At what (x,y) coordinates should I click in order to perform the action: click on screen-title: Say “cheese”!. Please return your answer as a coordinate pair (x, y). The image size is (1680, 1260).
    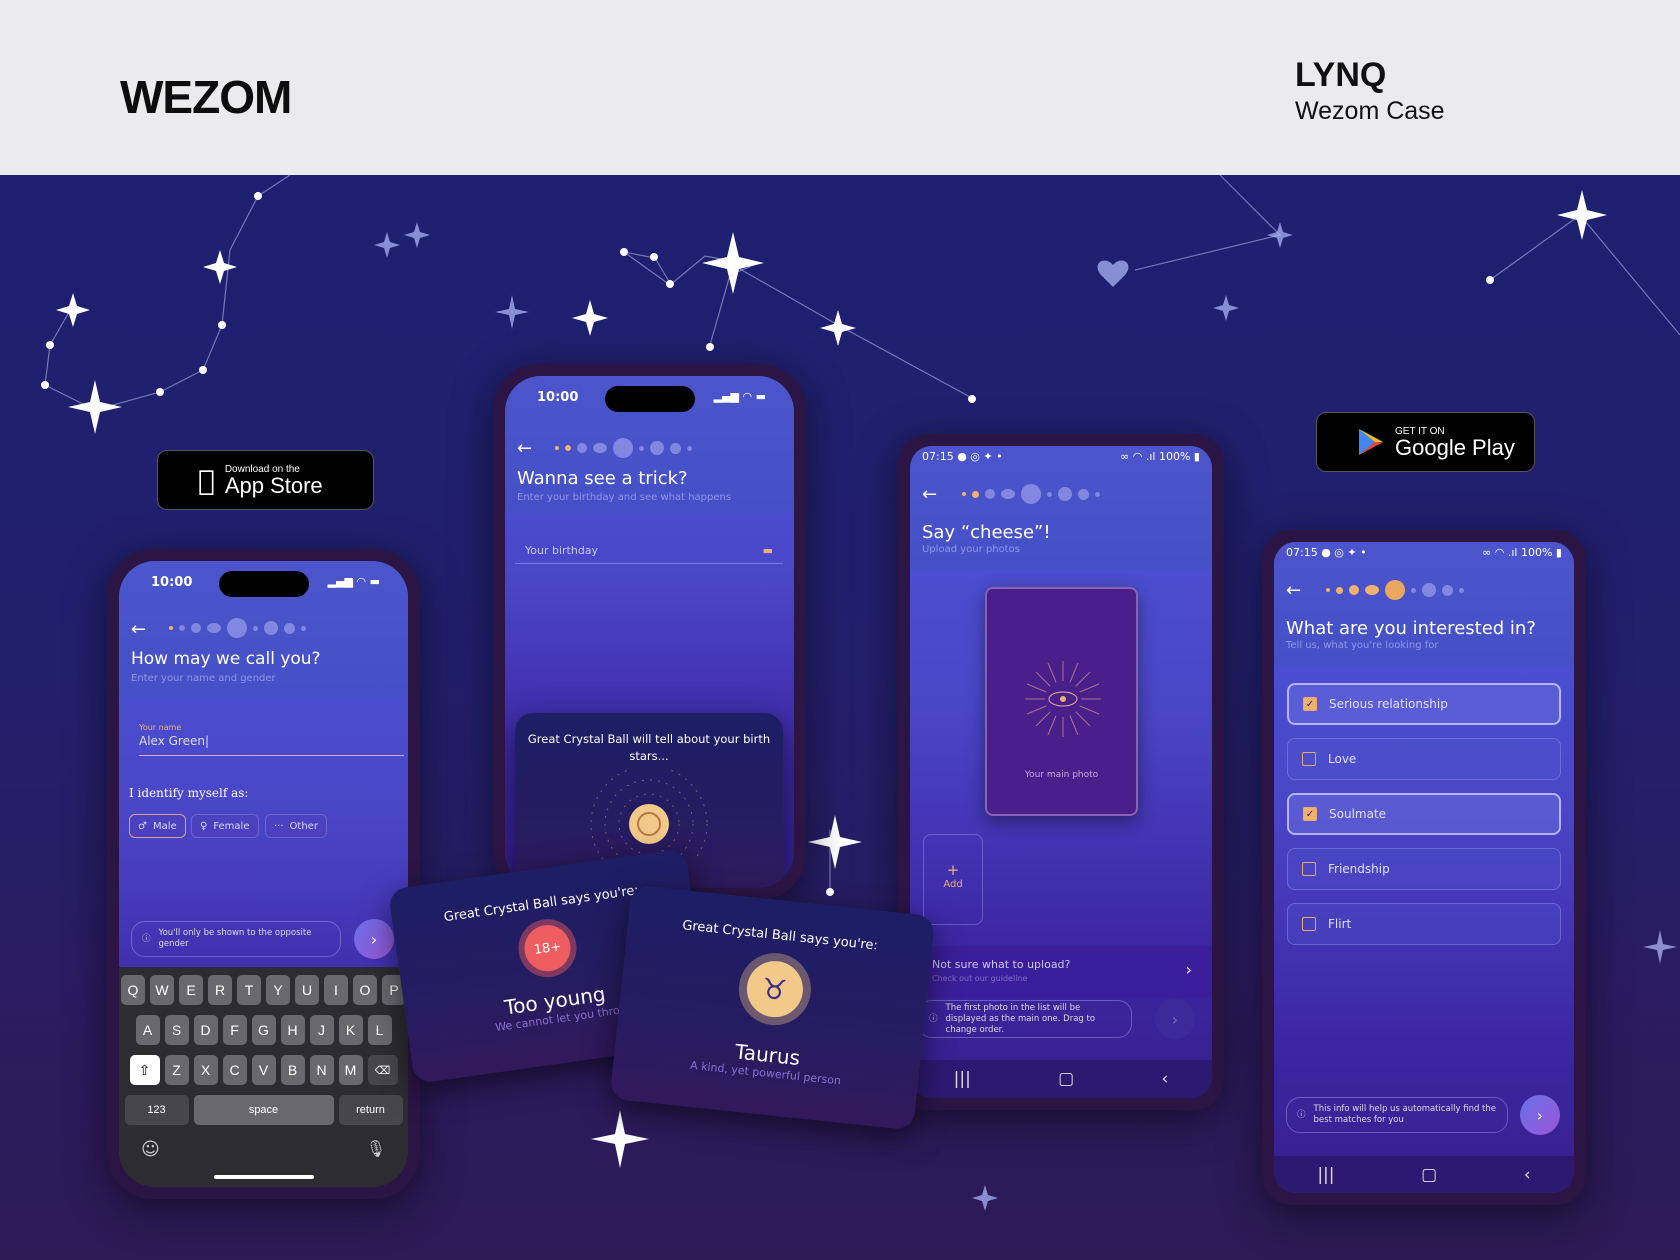
    Looking at the image, I should click on (986, 532).